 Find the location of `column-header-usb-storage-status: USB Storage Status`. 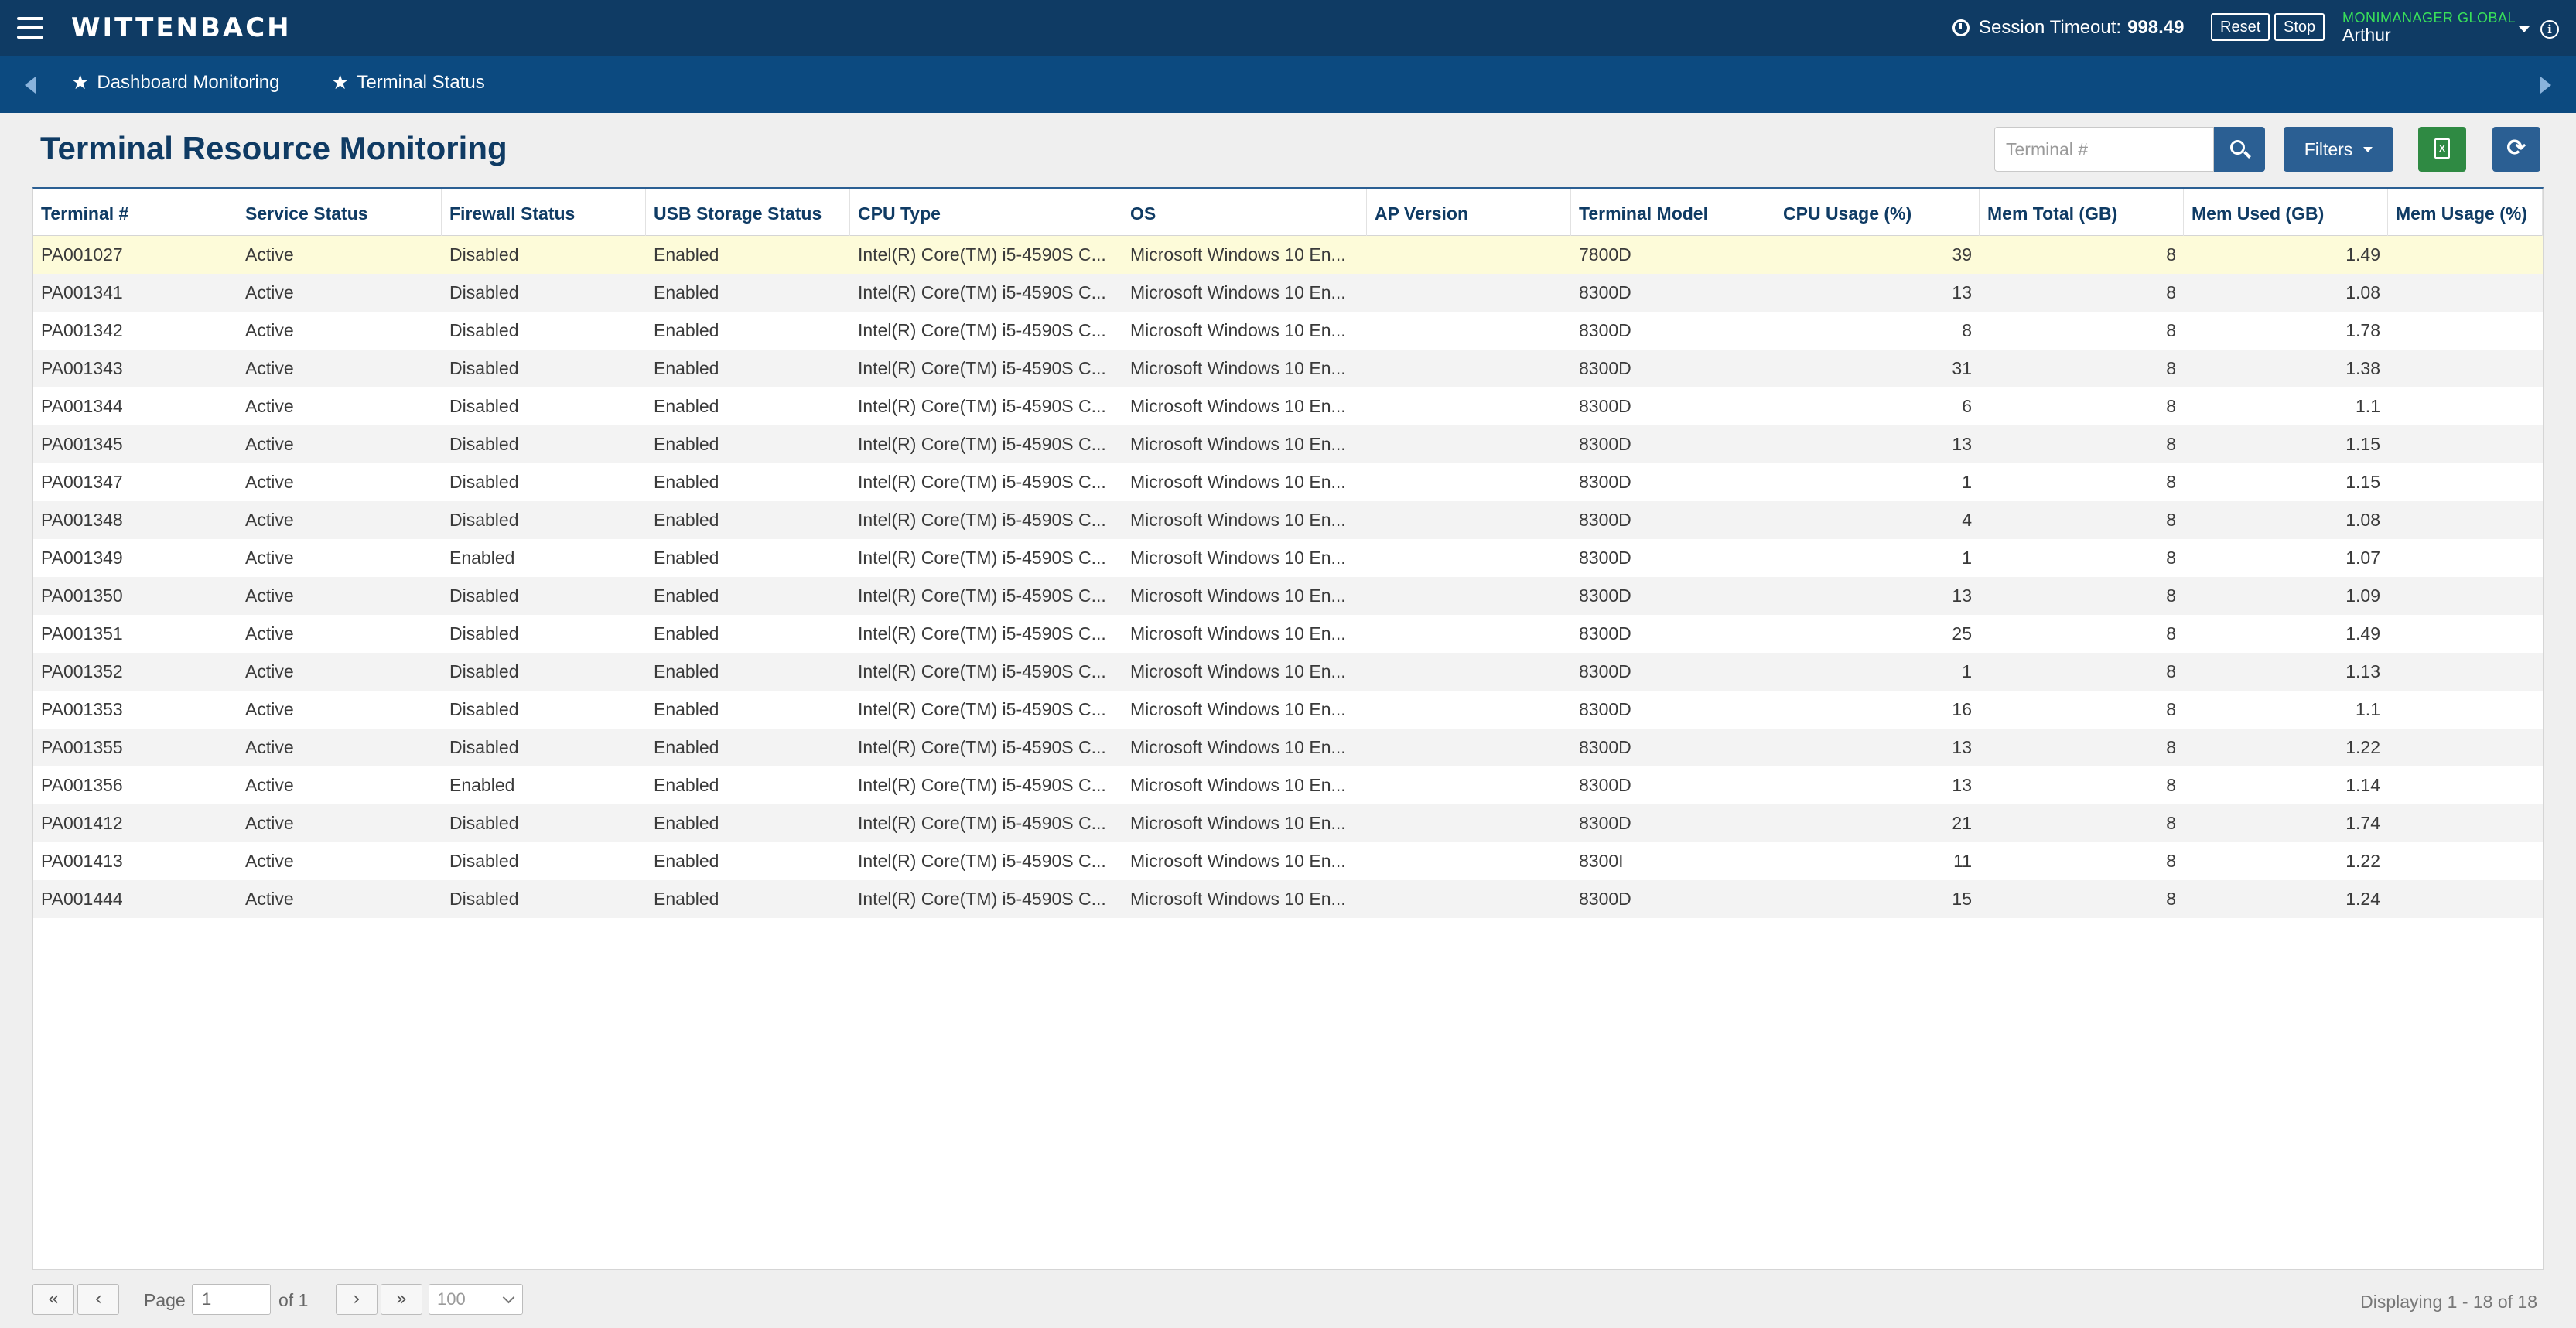

column-header-usb-storage-status: USB Storage Status is located at coordinates (748, 212).